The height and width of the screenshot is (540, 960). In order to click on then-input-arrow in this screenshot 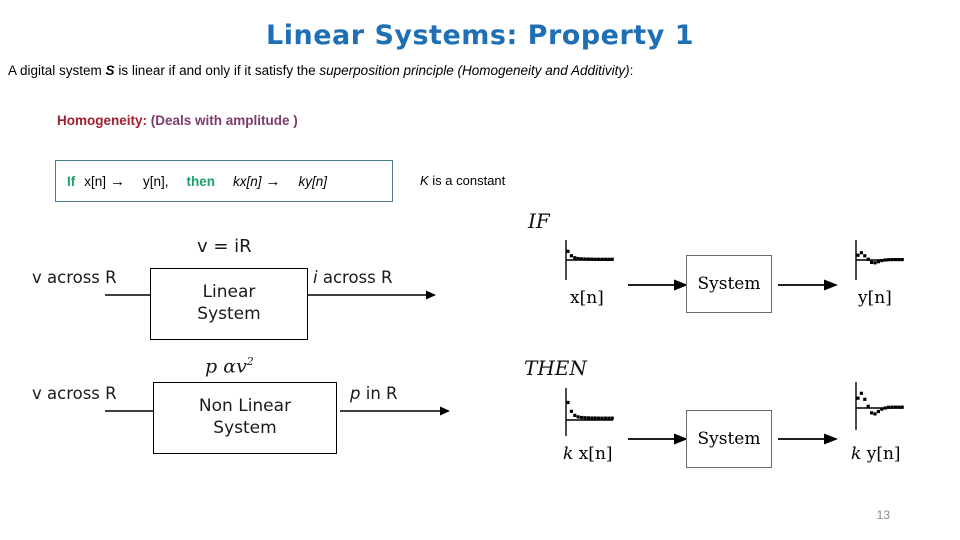, I will do `click(658, 439)`.